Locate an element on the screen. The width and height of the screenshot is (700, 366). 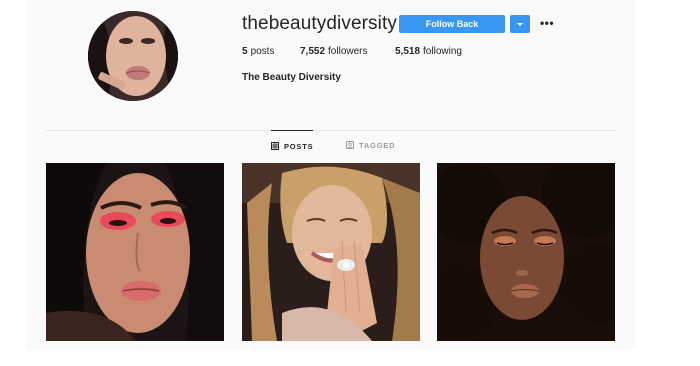
profile-stats: 5 posts 7,552 followers 5,518 following is located at coordinates (352, 51).